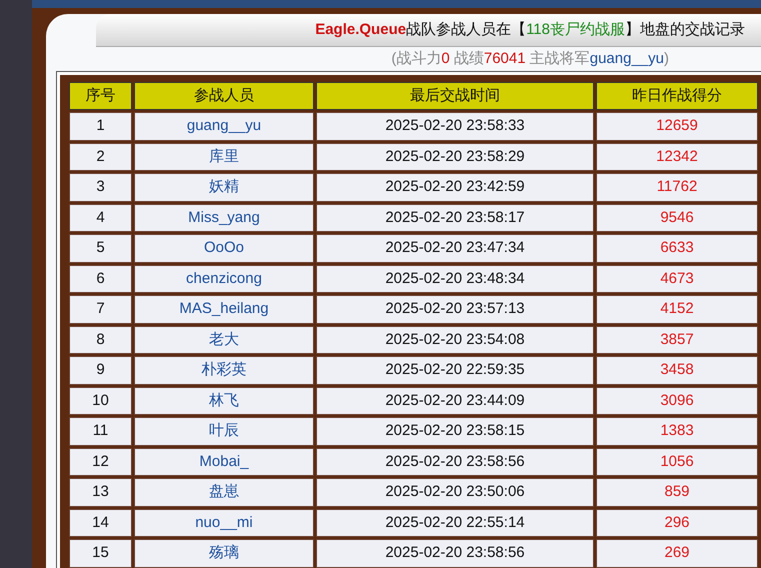  Describe the element at coordinates (677, 156) in the screenshot. I see `score-cell: 12342` at that location.